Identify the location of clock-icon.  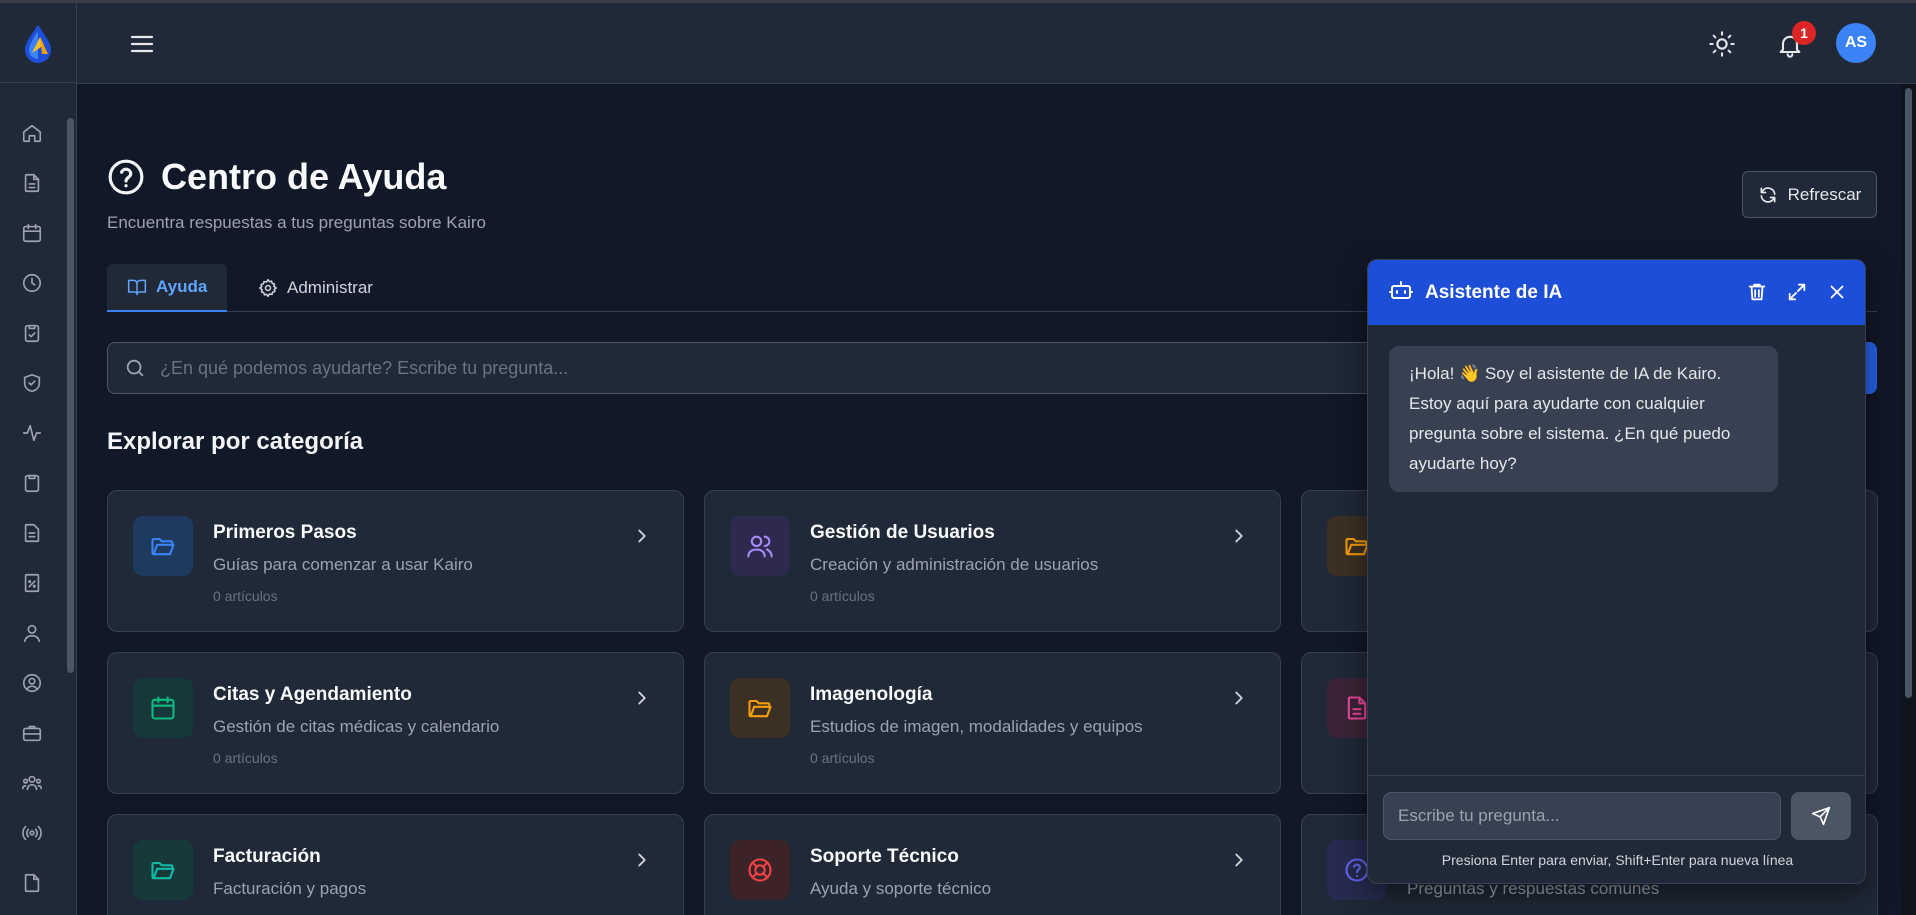
(32, 283).